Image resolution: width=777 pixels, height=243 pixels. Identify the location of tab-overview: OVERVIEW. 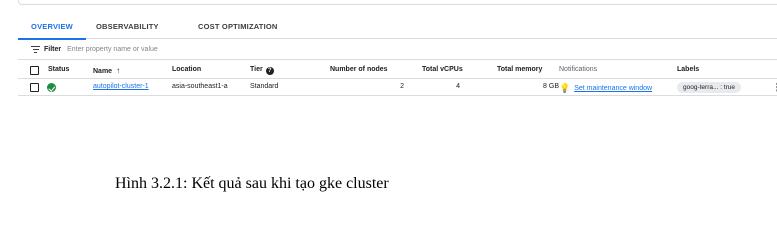
(52, 28).